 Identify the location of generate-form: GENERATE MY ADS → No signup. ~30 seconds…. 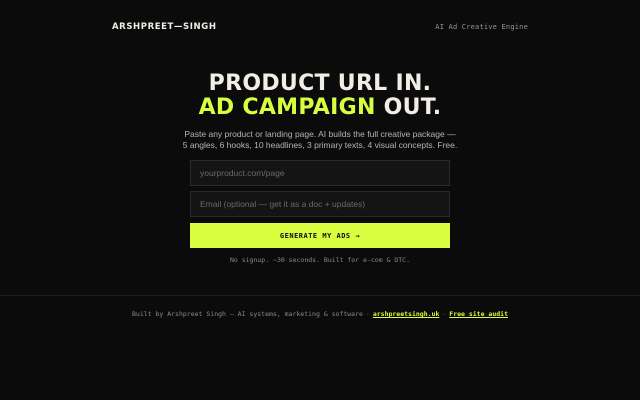
(320, 212).